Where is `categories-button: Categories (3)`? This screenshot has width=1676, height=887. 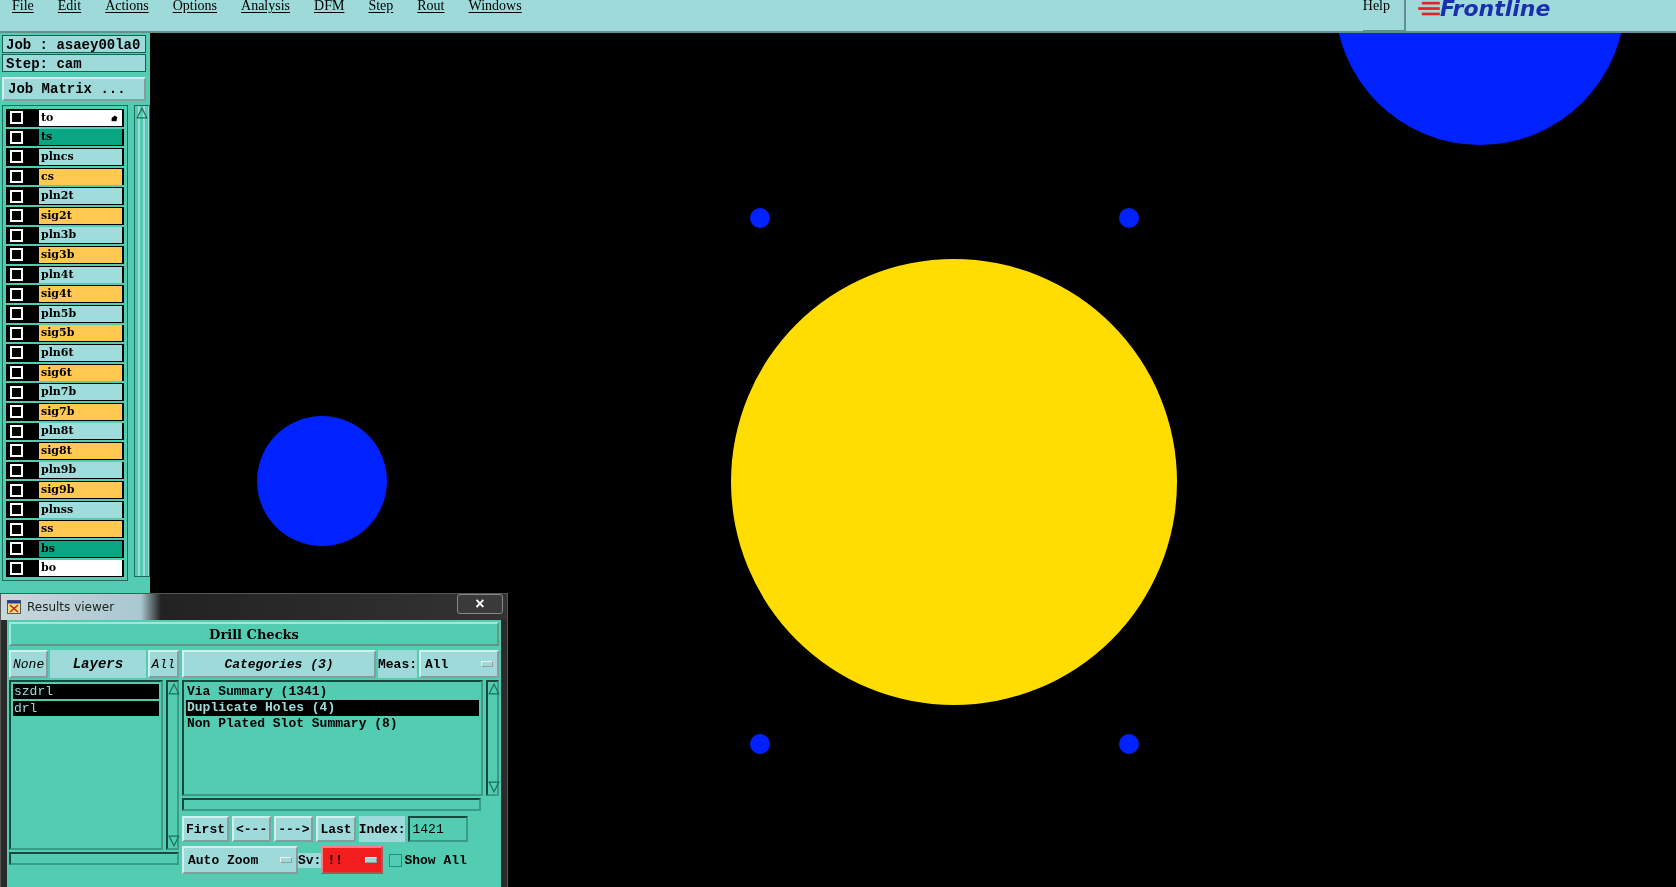 categories-button: Categories (3) is located at coordinates (279, 664).